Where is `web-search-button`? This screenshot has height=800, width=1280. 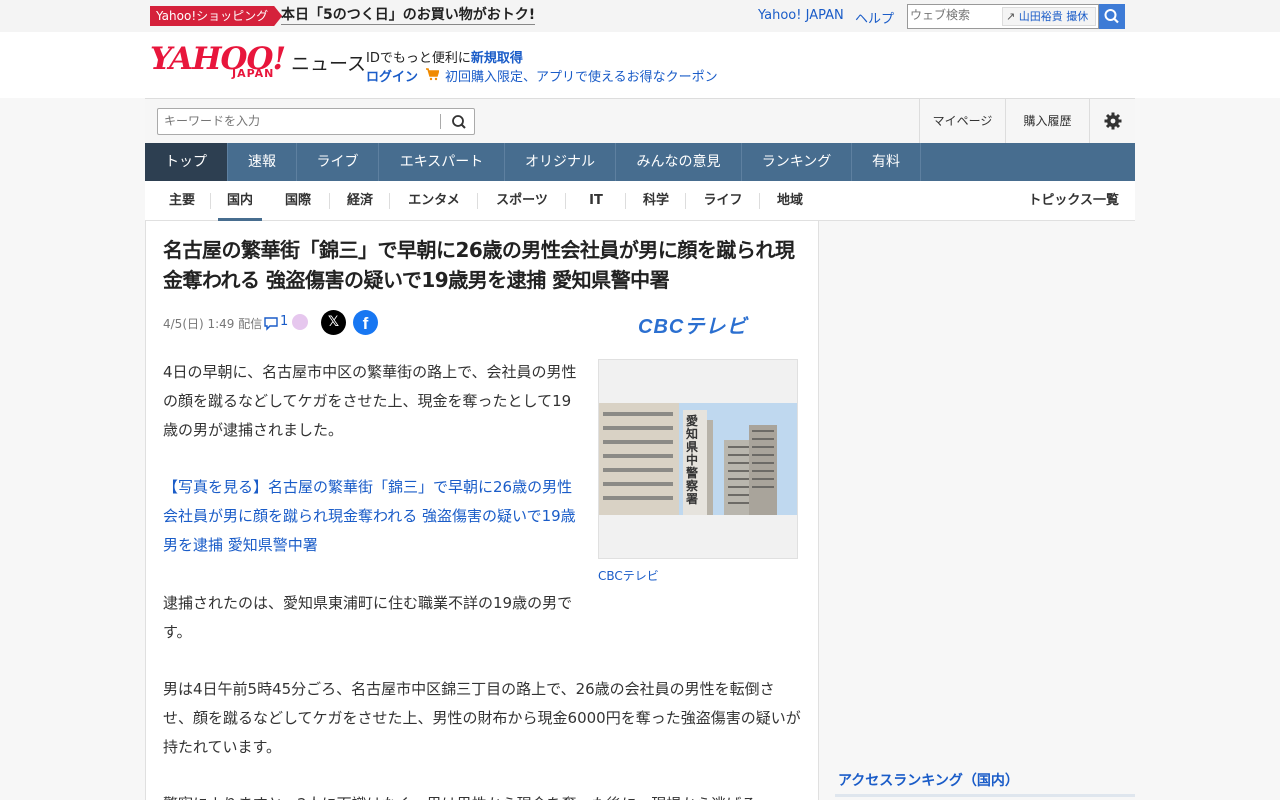
web-search-button is located at coordinates (1112, 16).